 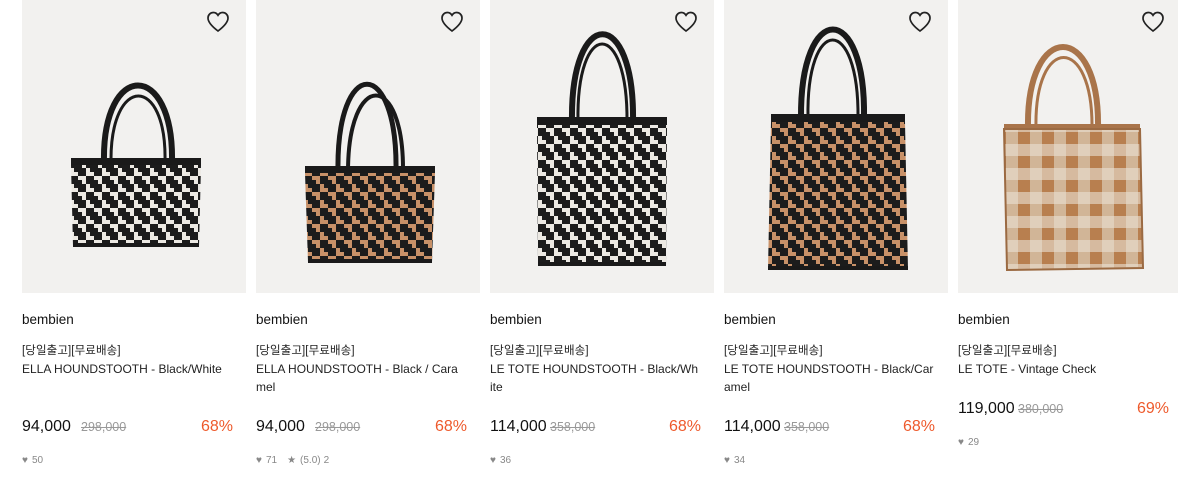 I want to click on likes-count: 71, so click(x=271, y=460).